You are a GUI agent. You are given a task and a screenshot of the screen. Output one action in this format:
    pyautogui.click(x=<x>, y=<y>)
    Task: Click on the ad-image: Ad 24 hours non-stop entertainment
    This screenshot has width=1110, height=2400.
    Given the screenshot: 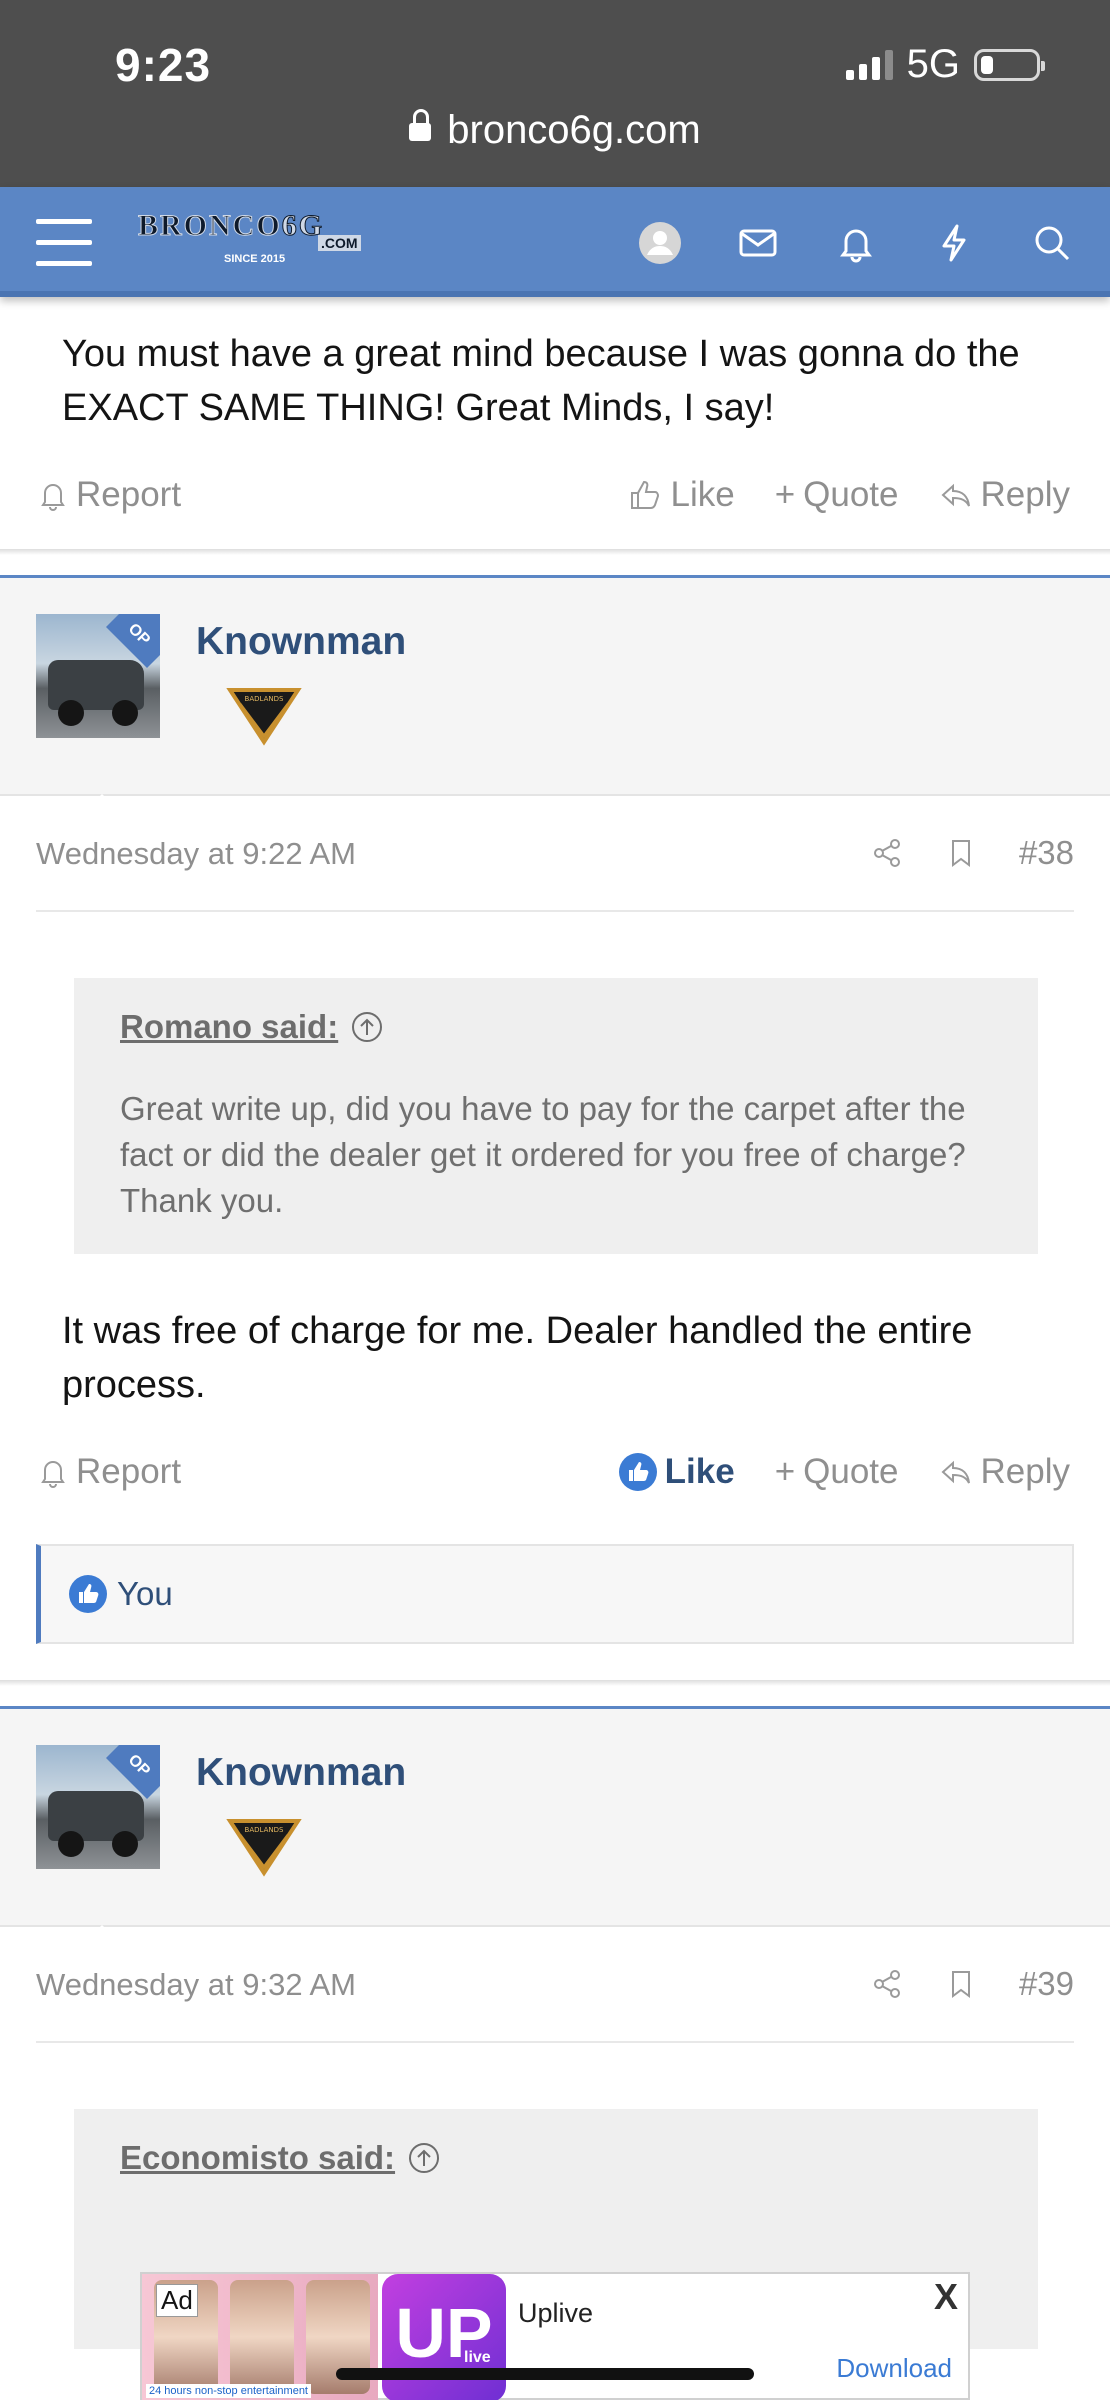 What is the action you would take?
    pyautogui.click(x=260, y=2337)
    